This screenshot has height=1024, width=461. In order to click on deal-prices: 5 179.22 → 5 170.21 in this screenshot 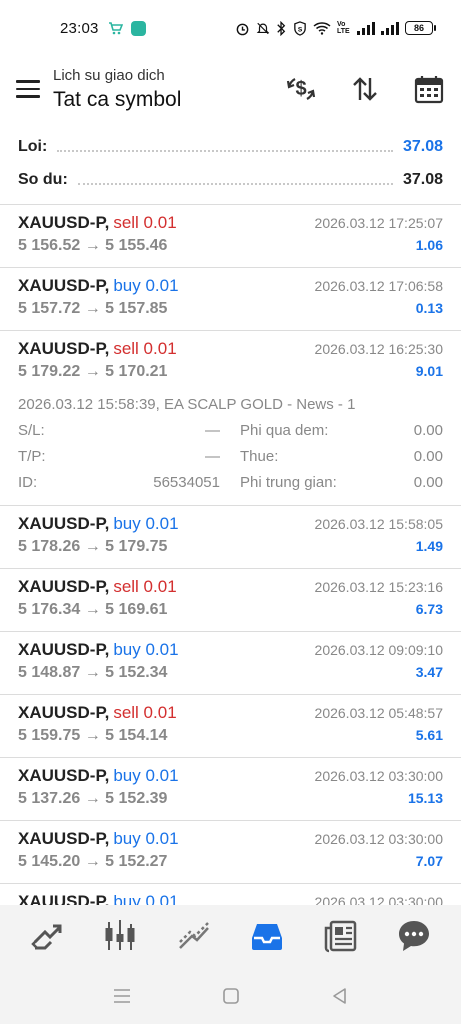, I will do `click(93, 371)`.